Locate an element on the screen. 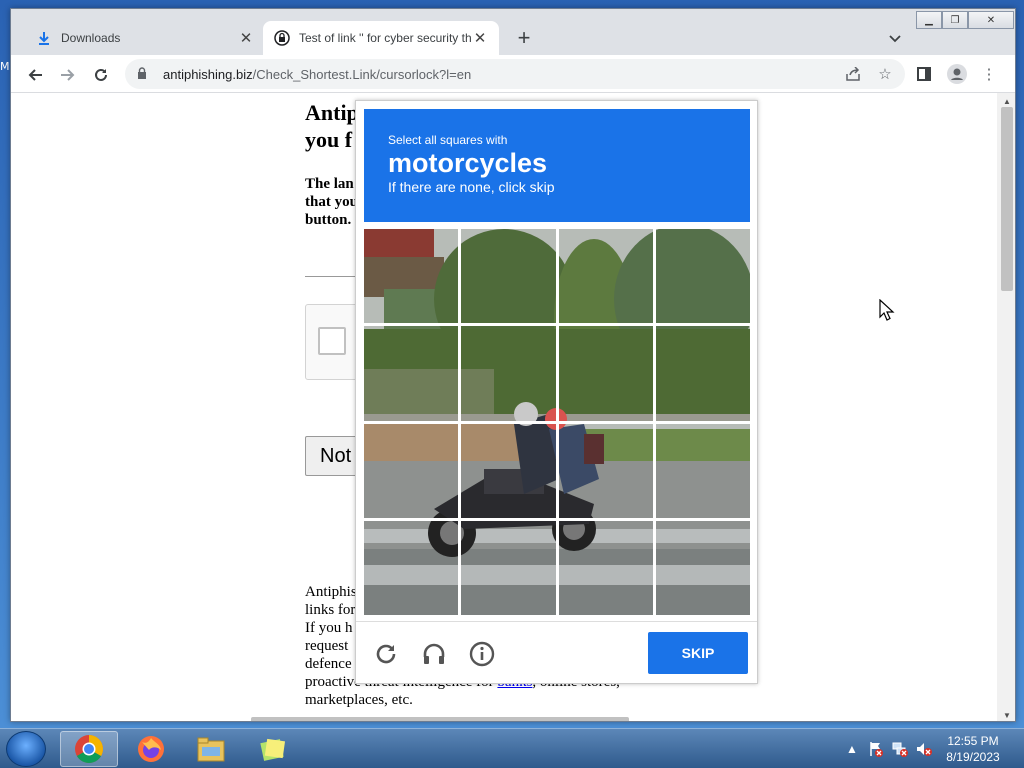 Image resolution: width=1024 pixels, height=768 pixels. desktop-letter: M is located at coordinates (5, 66).